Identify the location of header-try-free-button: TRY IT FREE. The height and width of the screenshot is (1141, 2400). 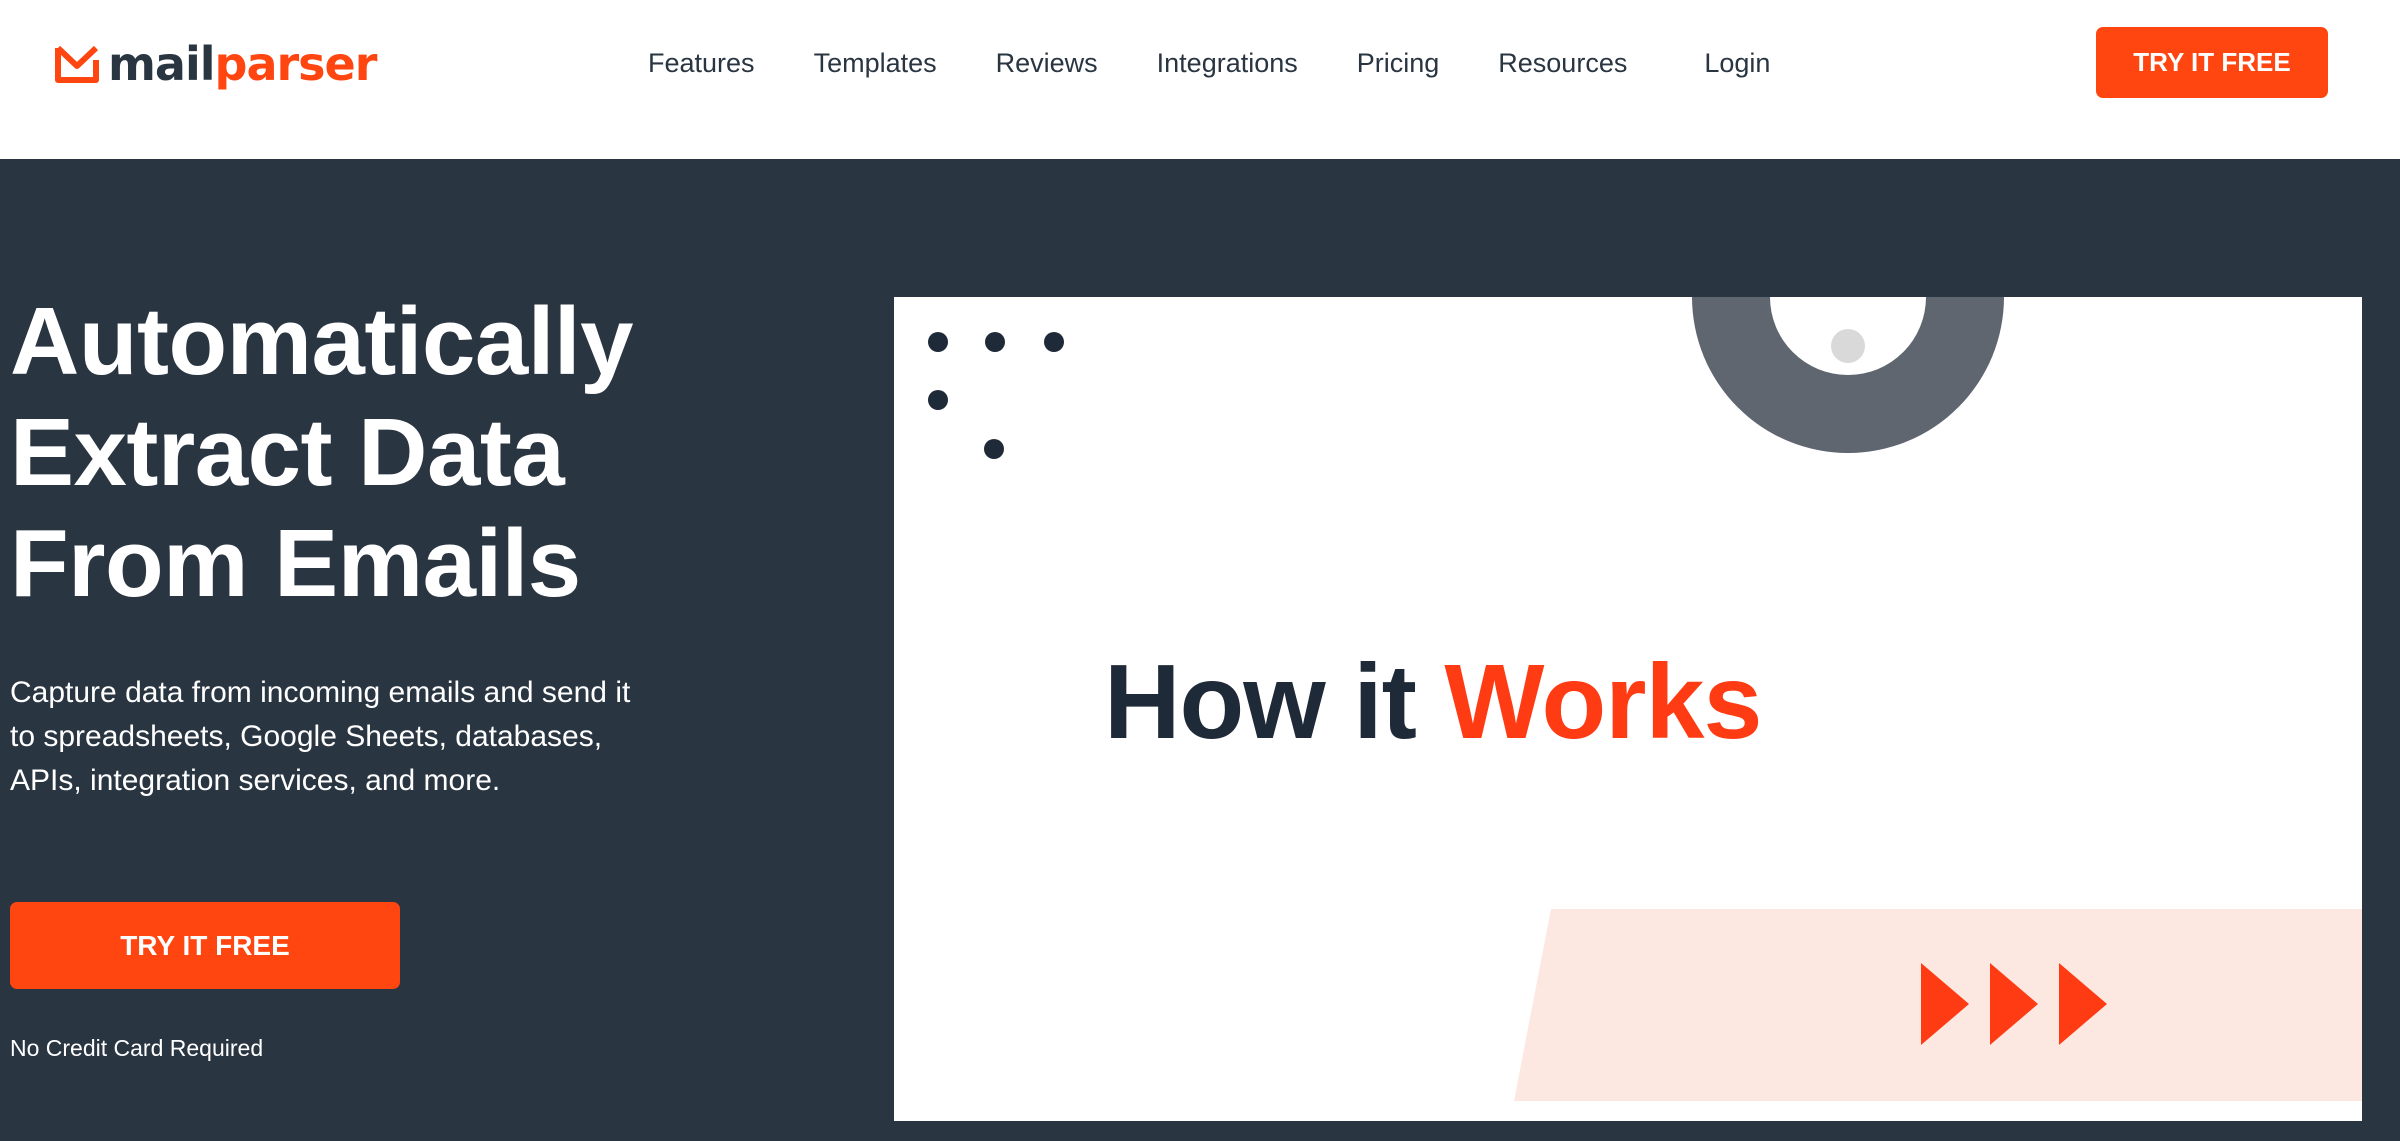
(2212, 62).